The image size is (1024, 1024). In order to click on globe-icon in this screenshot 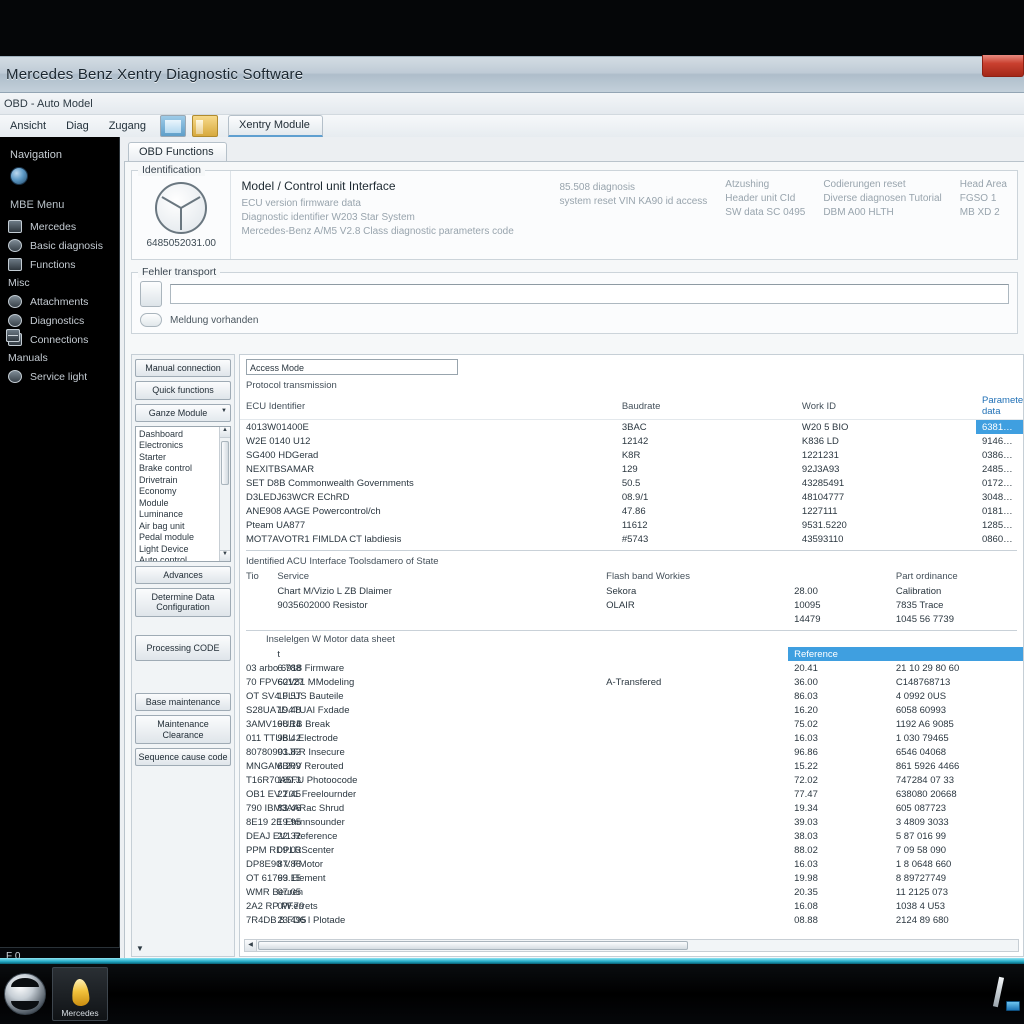, I will do `click(19, 176)`.